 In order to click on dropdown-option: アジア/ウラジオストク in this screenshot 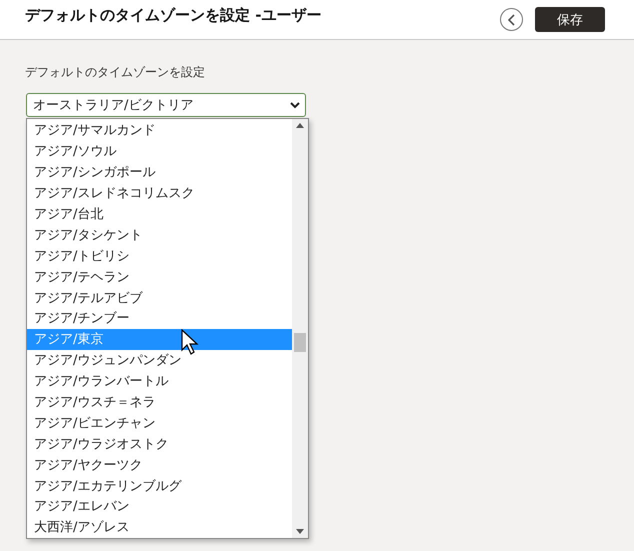, I will do `click(159, 443)`.